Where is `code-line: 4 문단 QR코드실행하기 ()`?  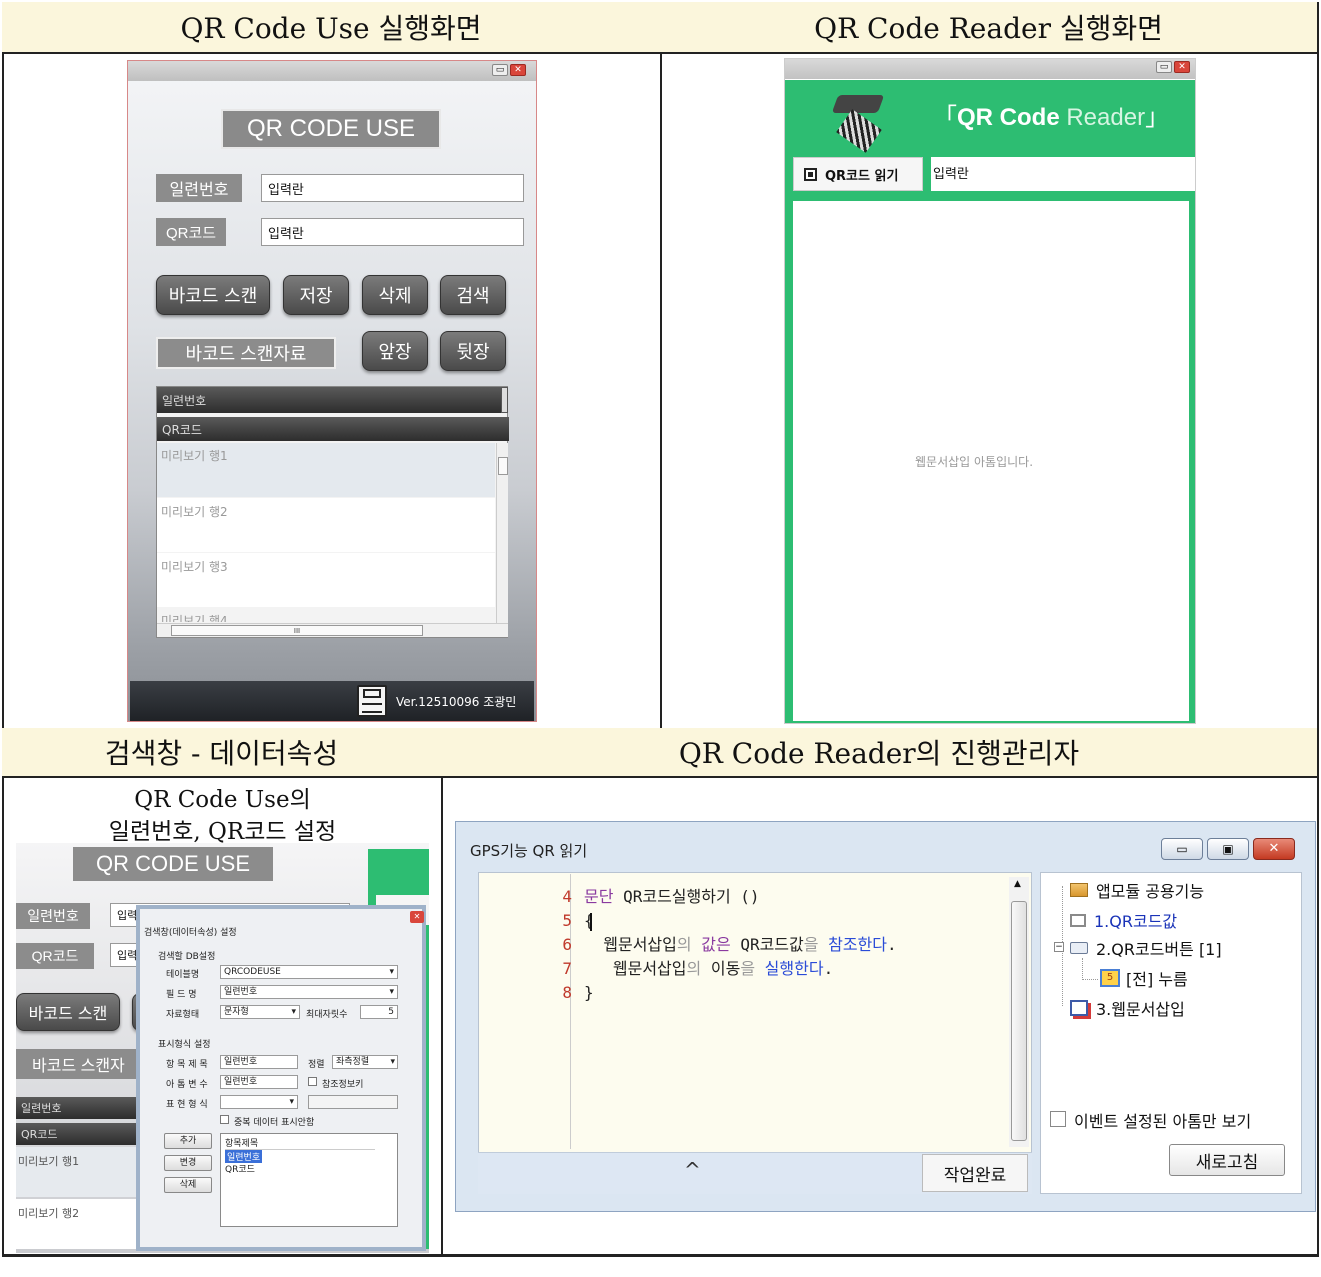
code-line: 4 문단 QR코드실행하기 () is located at coordinates (725, 897).